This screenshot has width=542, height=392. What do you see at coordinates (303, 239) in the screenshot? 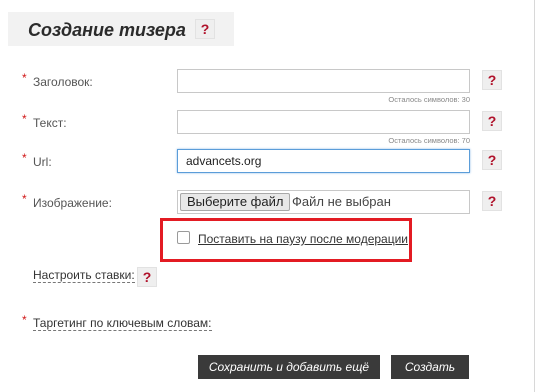
I see `pause-label: Поставить на паузу после модерации` at bounding box center [303, 239].